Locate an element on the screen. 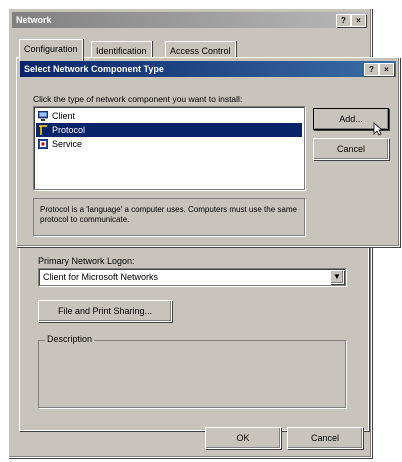 This screenshot has height=462, width=402. service-icon is located at coordinates (43, 144).